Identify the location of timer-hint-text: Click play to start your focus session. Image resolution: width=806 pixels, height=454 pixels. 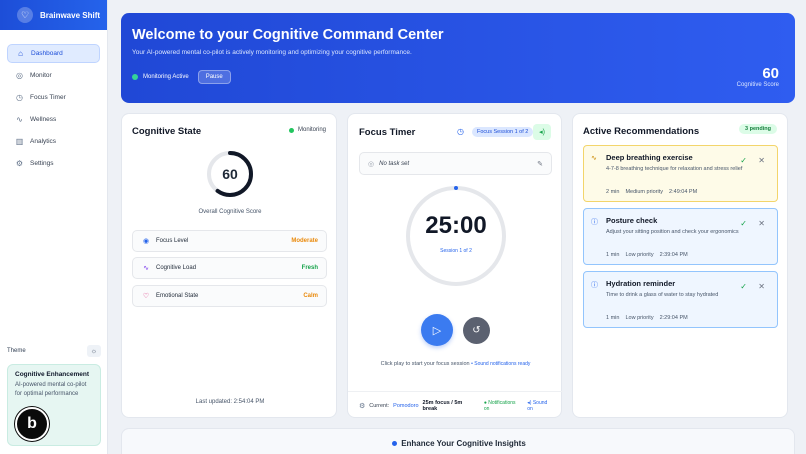
(425, 364).